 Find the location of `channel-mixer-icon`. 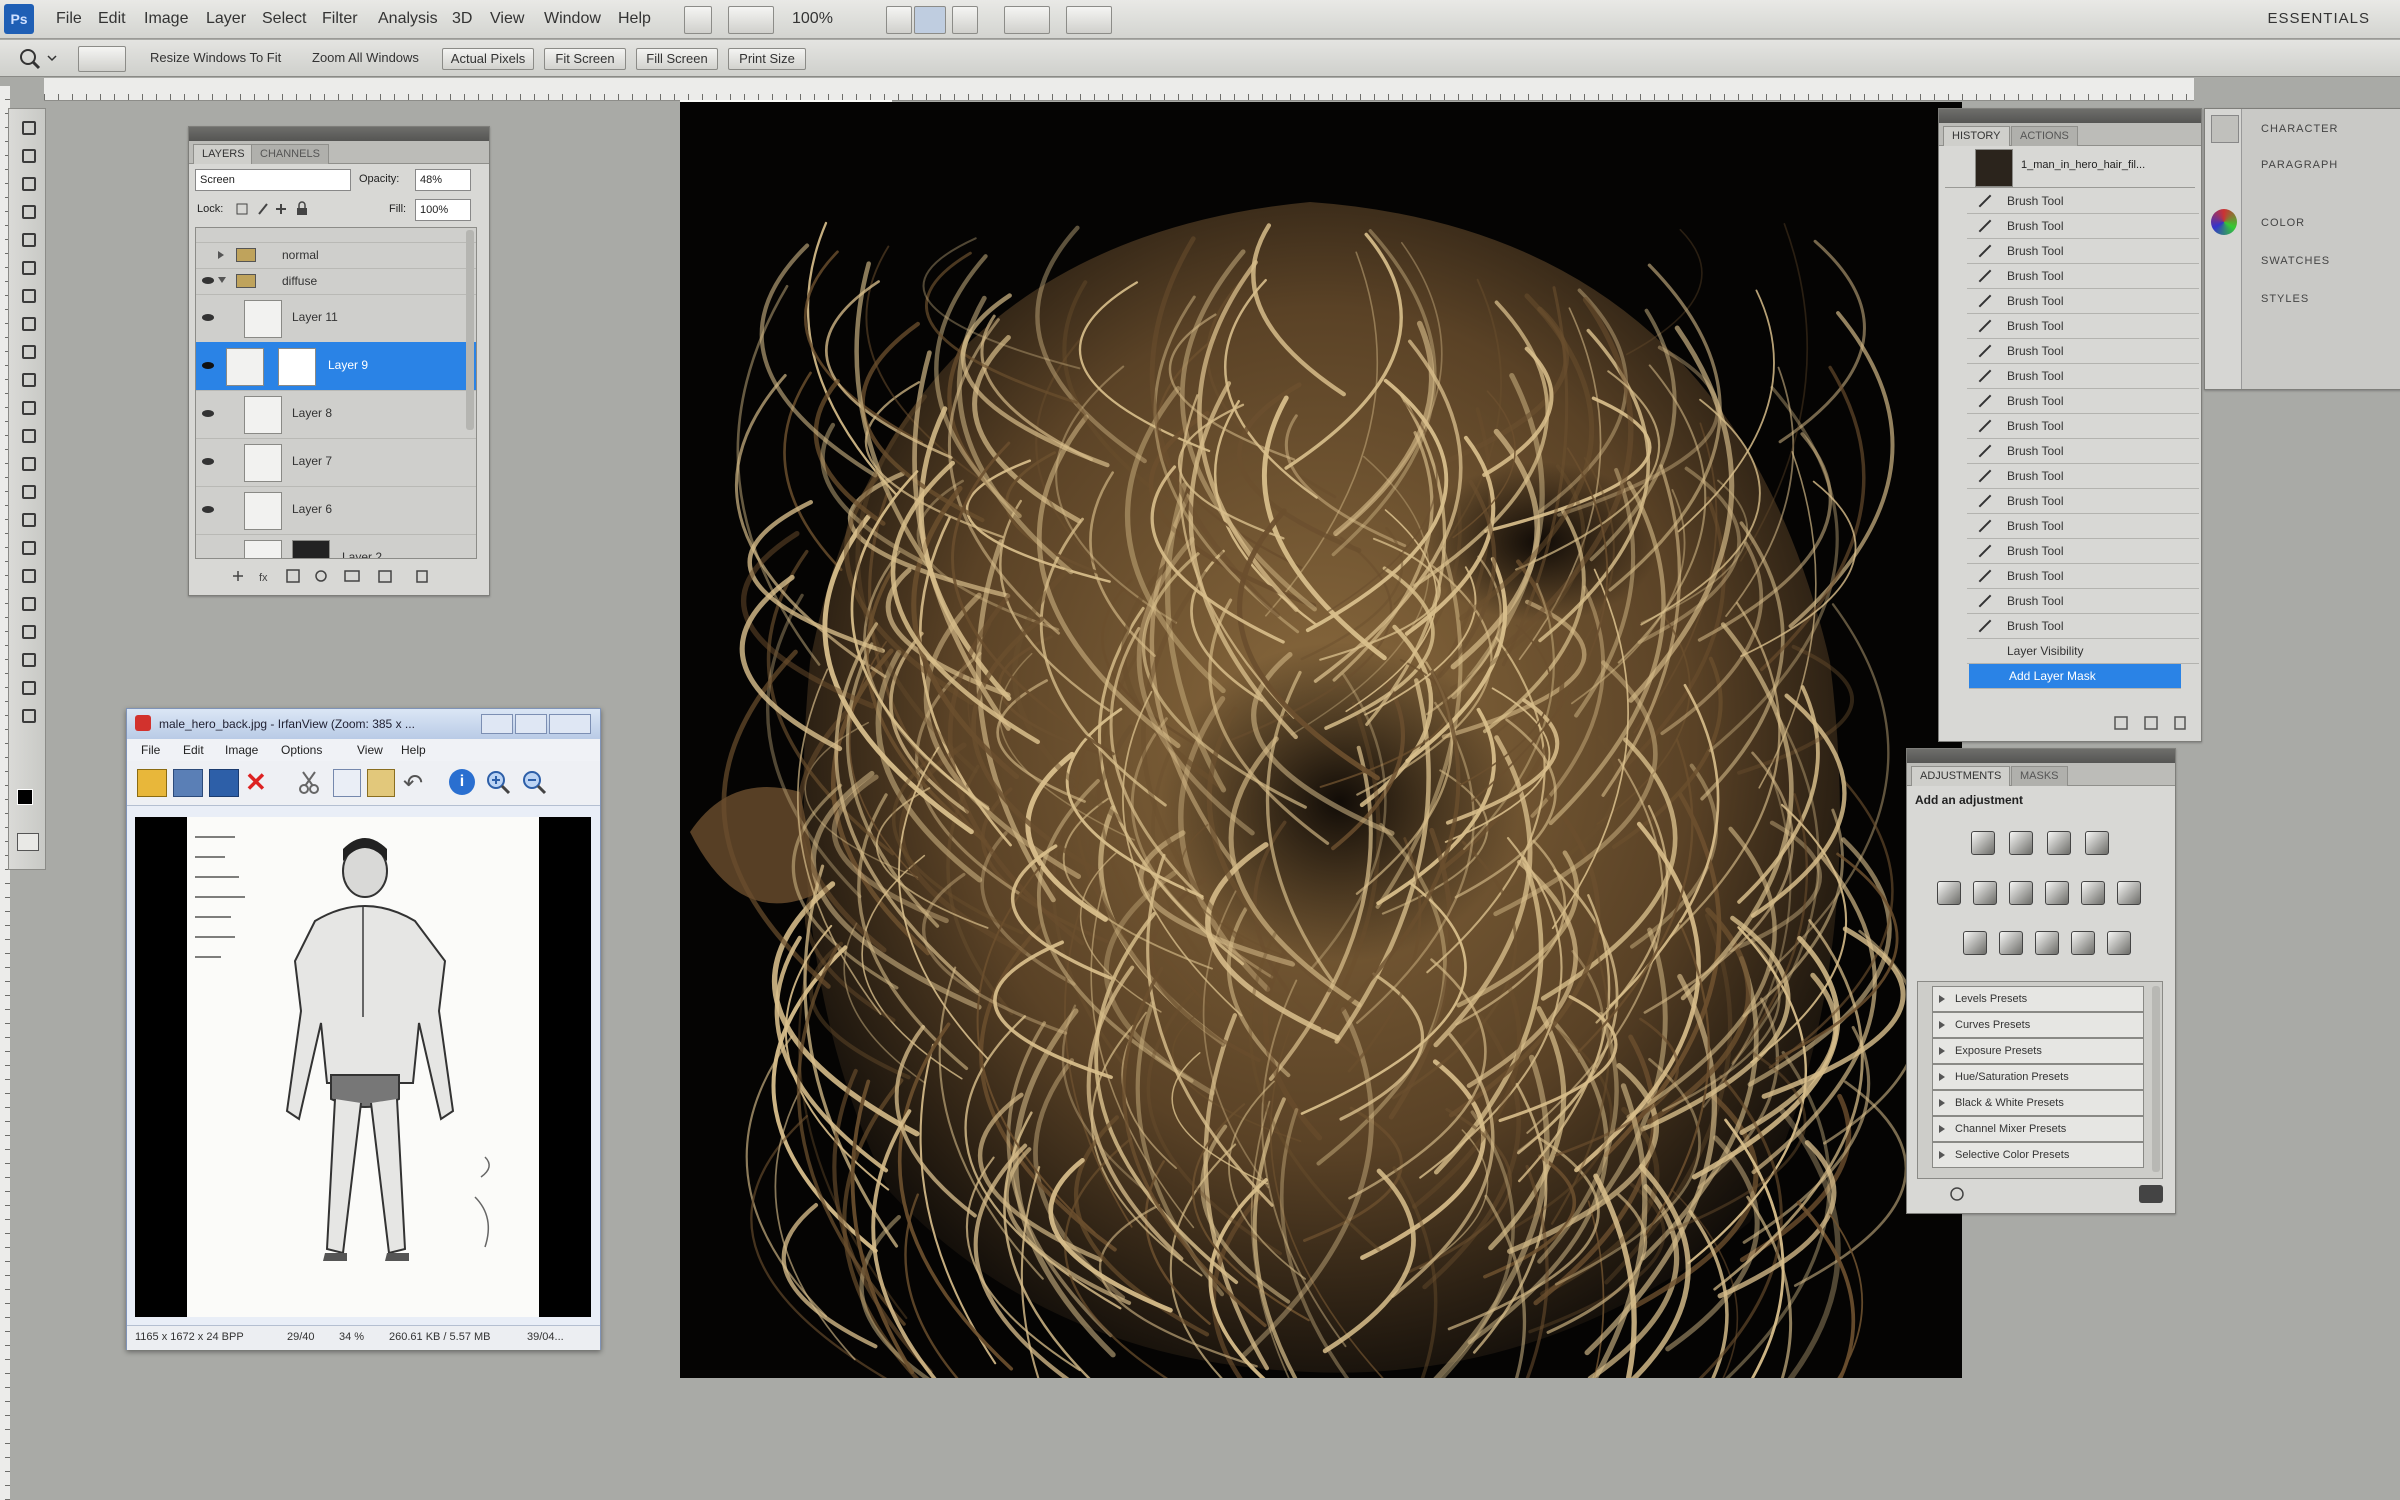

channel-mixer-icon is located at coordinates (2129, 893).